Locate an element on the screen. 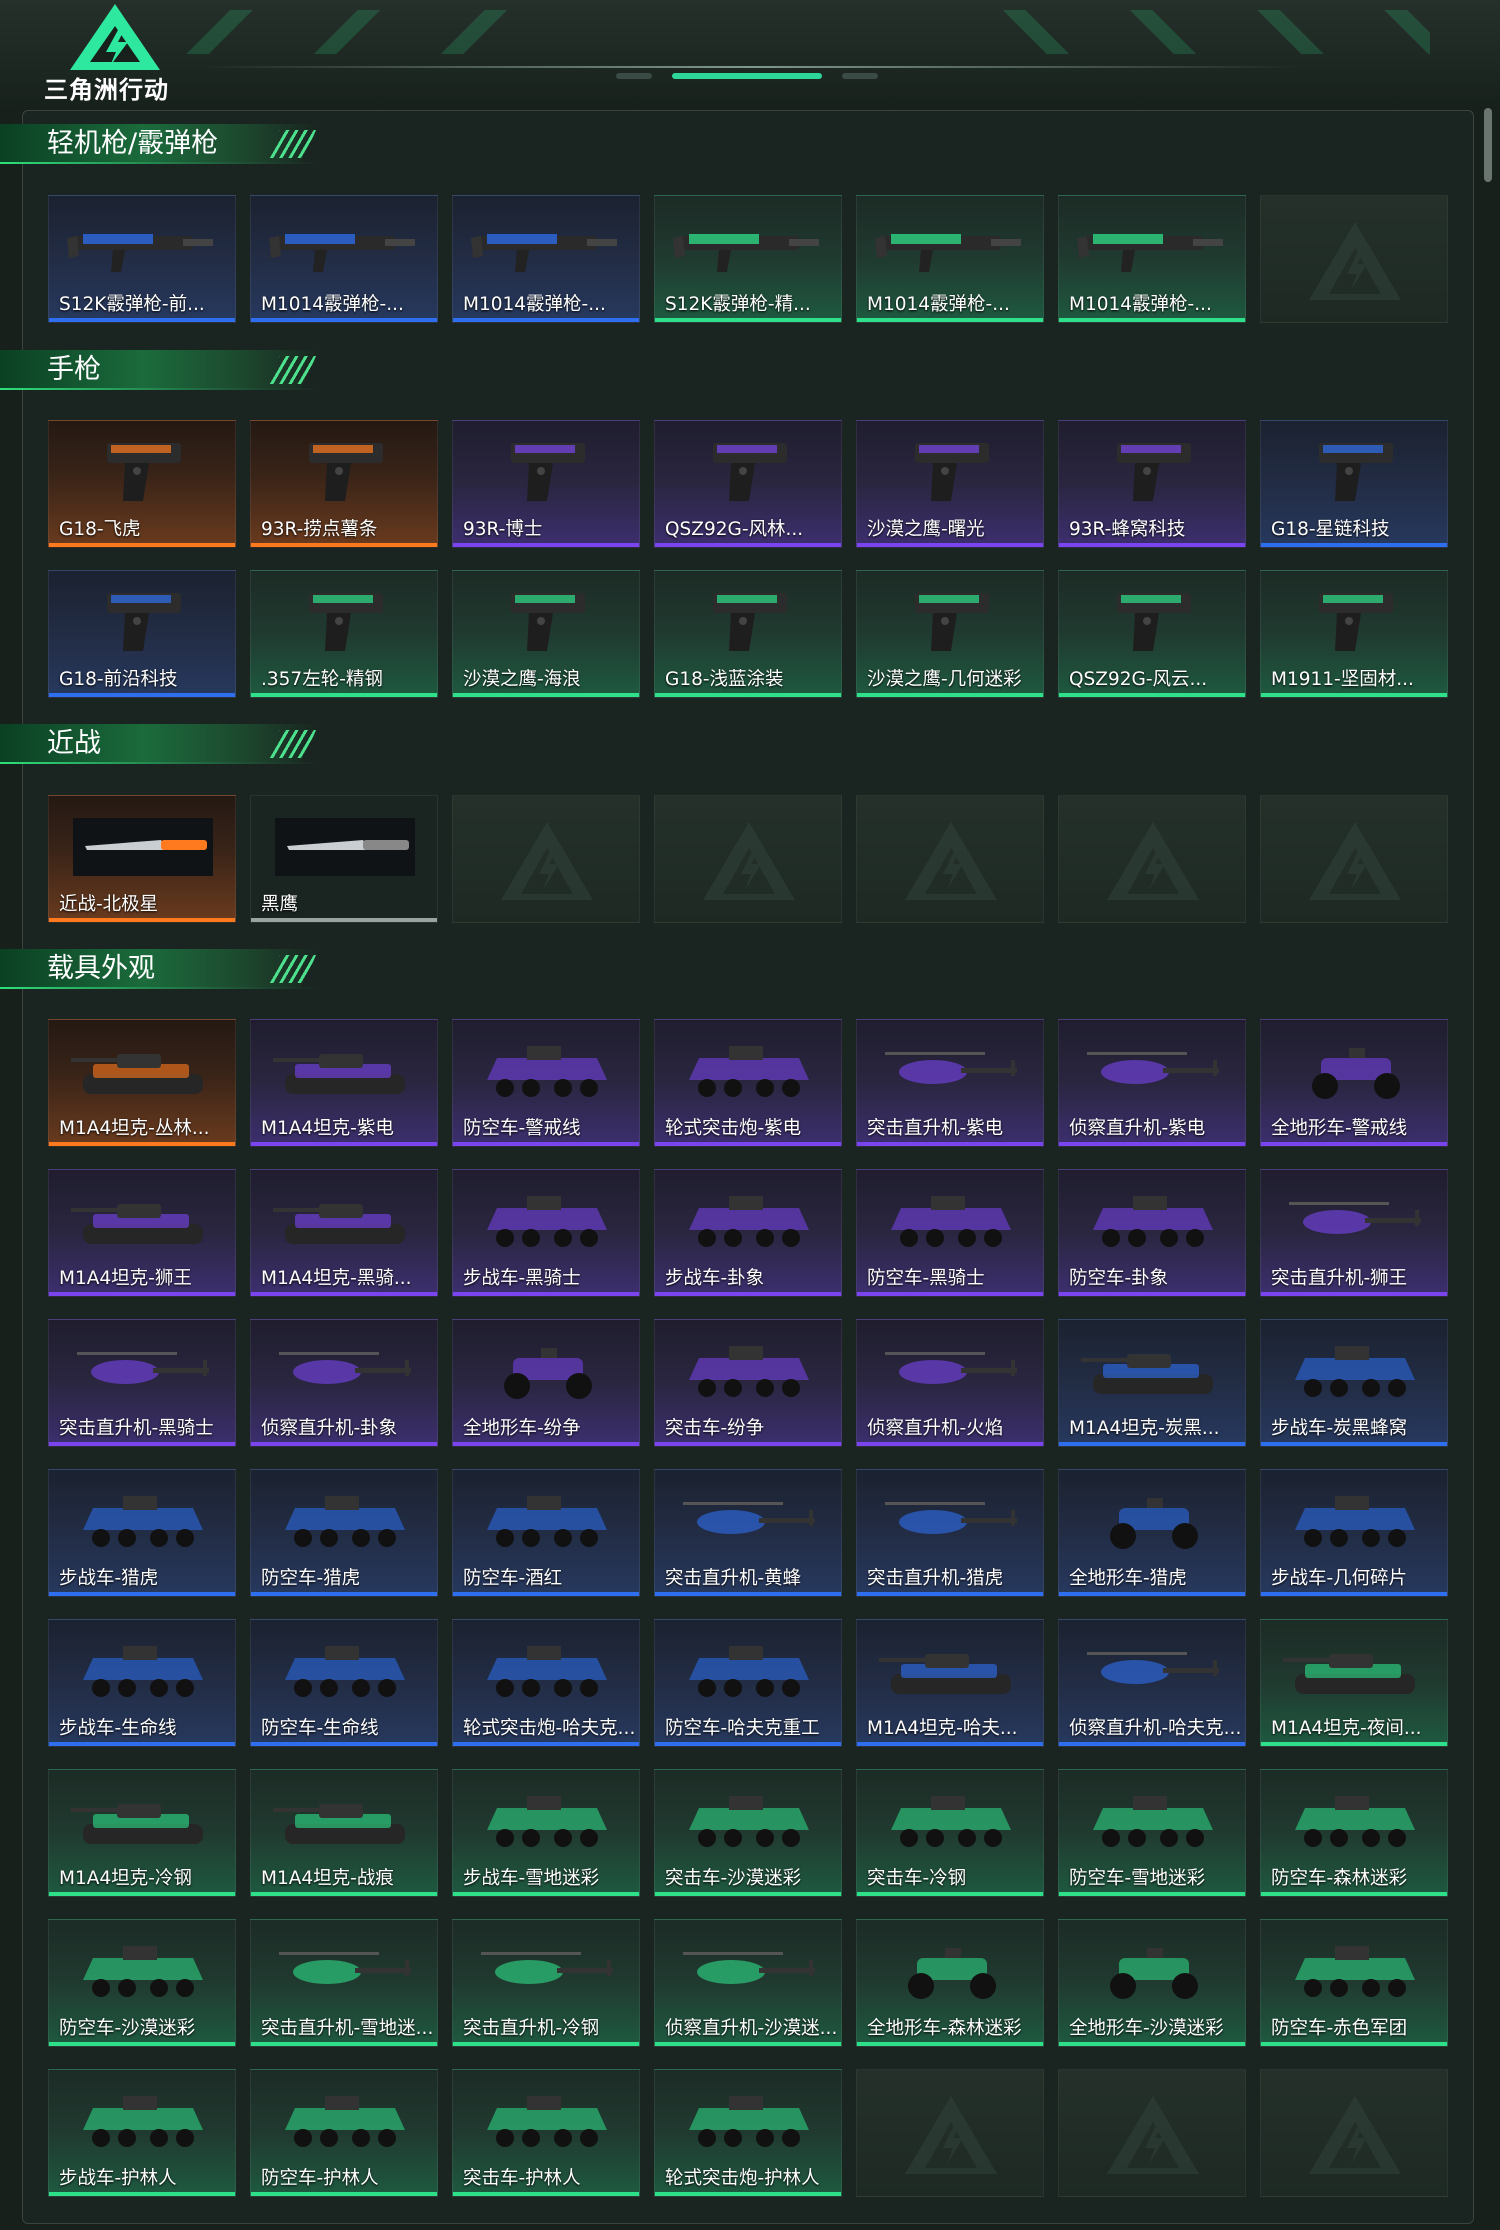 The image size is (1500, 2230). item-card: 沙漠之鹰-曙光 is located at coordinates (950, 484).